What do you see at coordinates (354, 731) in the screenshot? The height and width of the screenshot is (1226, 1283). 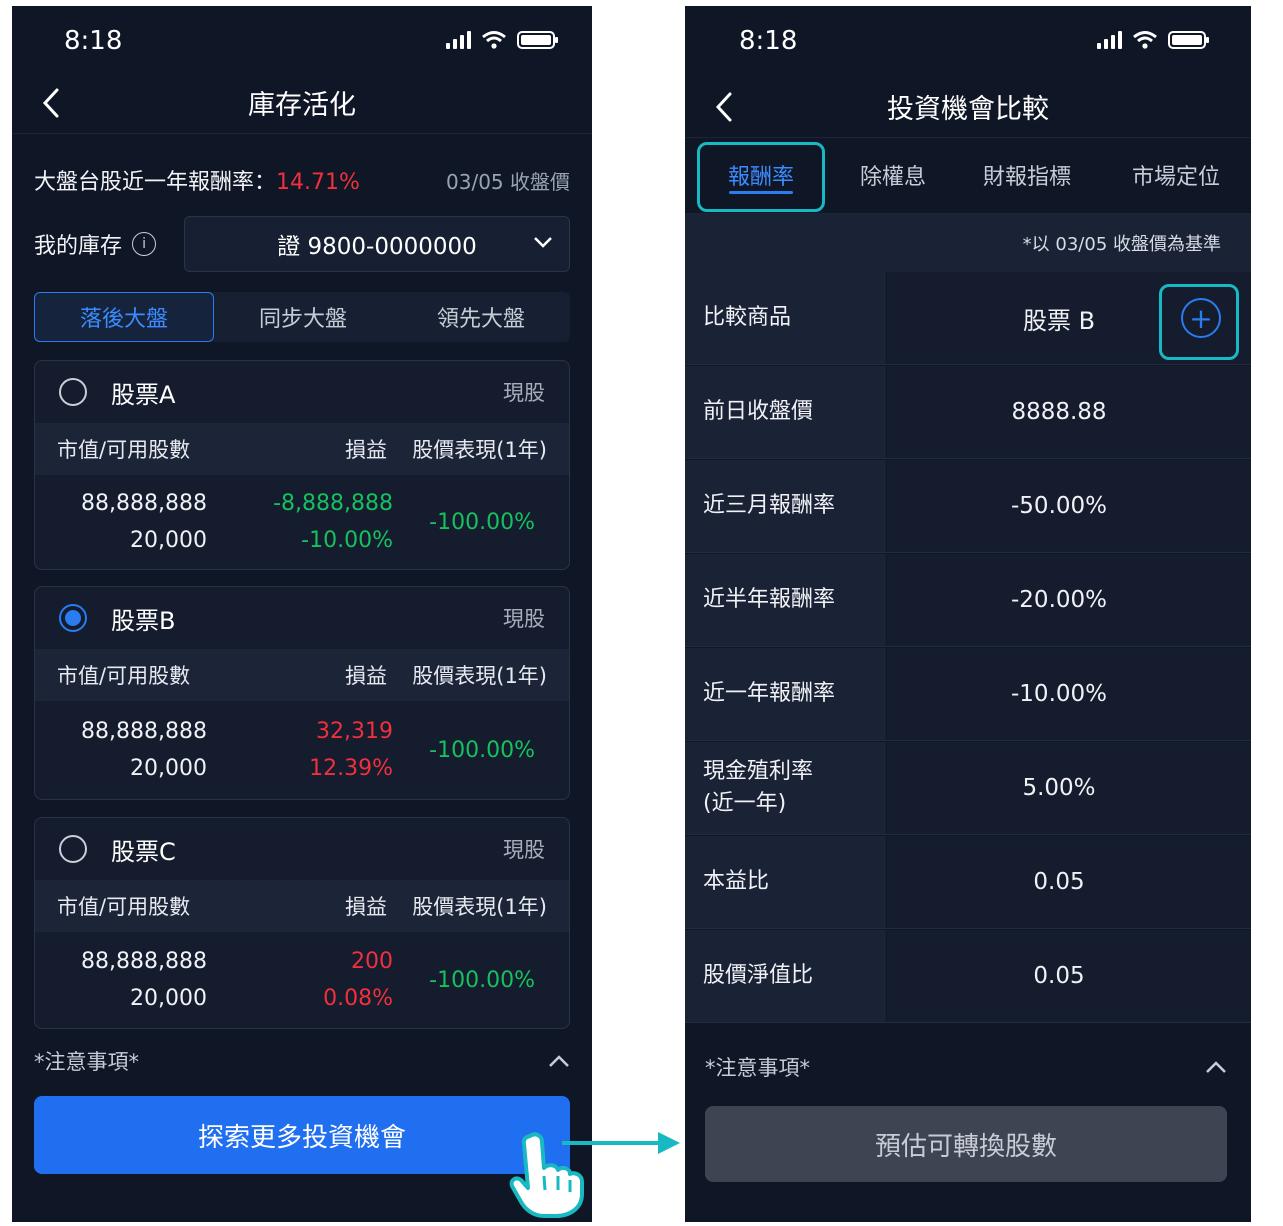 I see `pl-amount: 32,319` at bounding box center [354, 731].